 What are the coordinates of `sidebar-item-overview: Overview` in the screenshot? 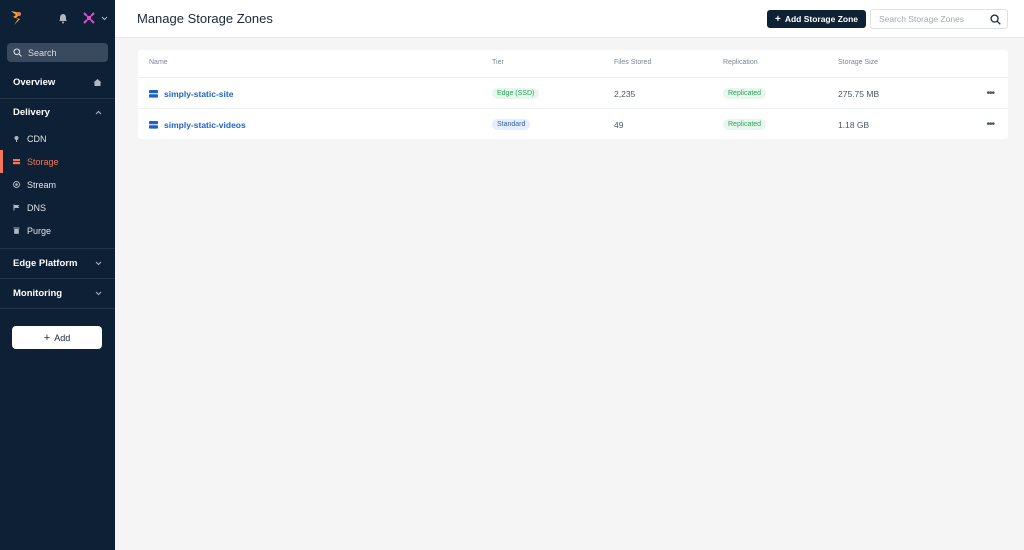 It's located at (57, 82).